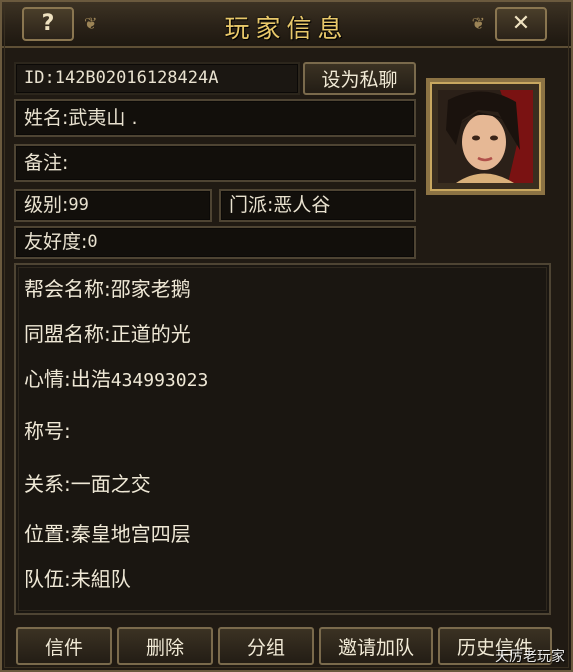 This screenshot has height=672, width=573. Describe the element at coordinates (47, 484) in the screenshot. I see `relation-label: 关系:` at that location.